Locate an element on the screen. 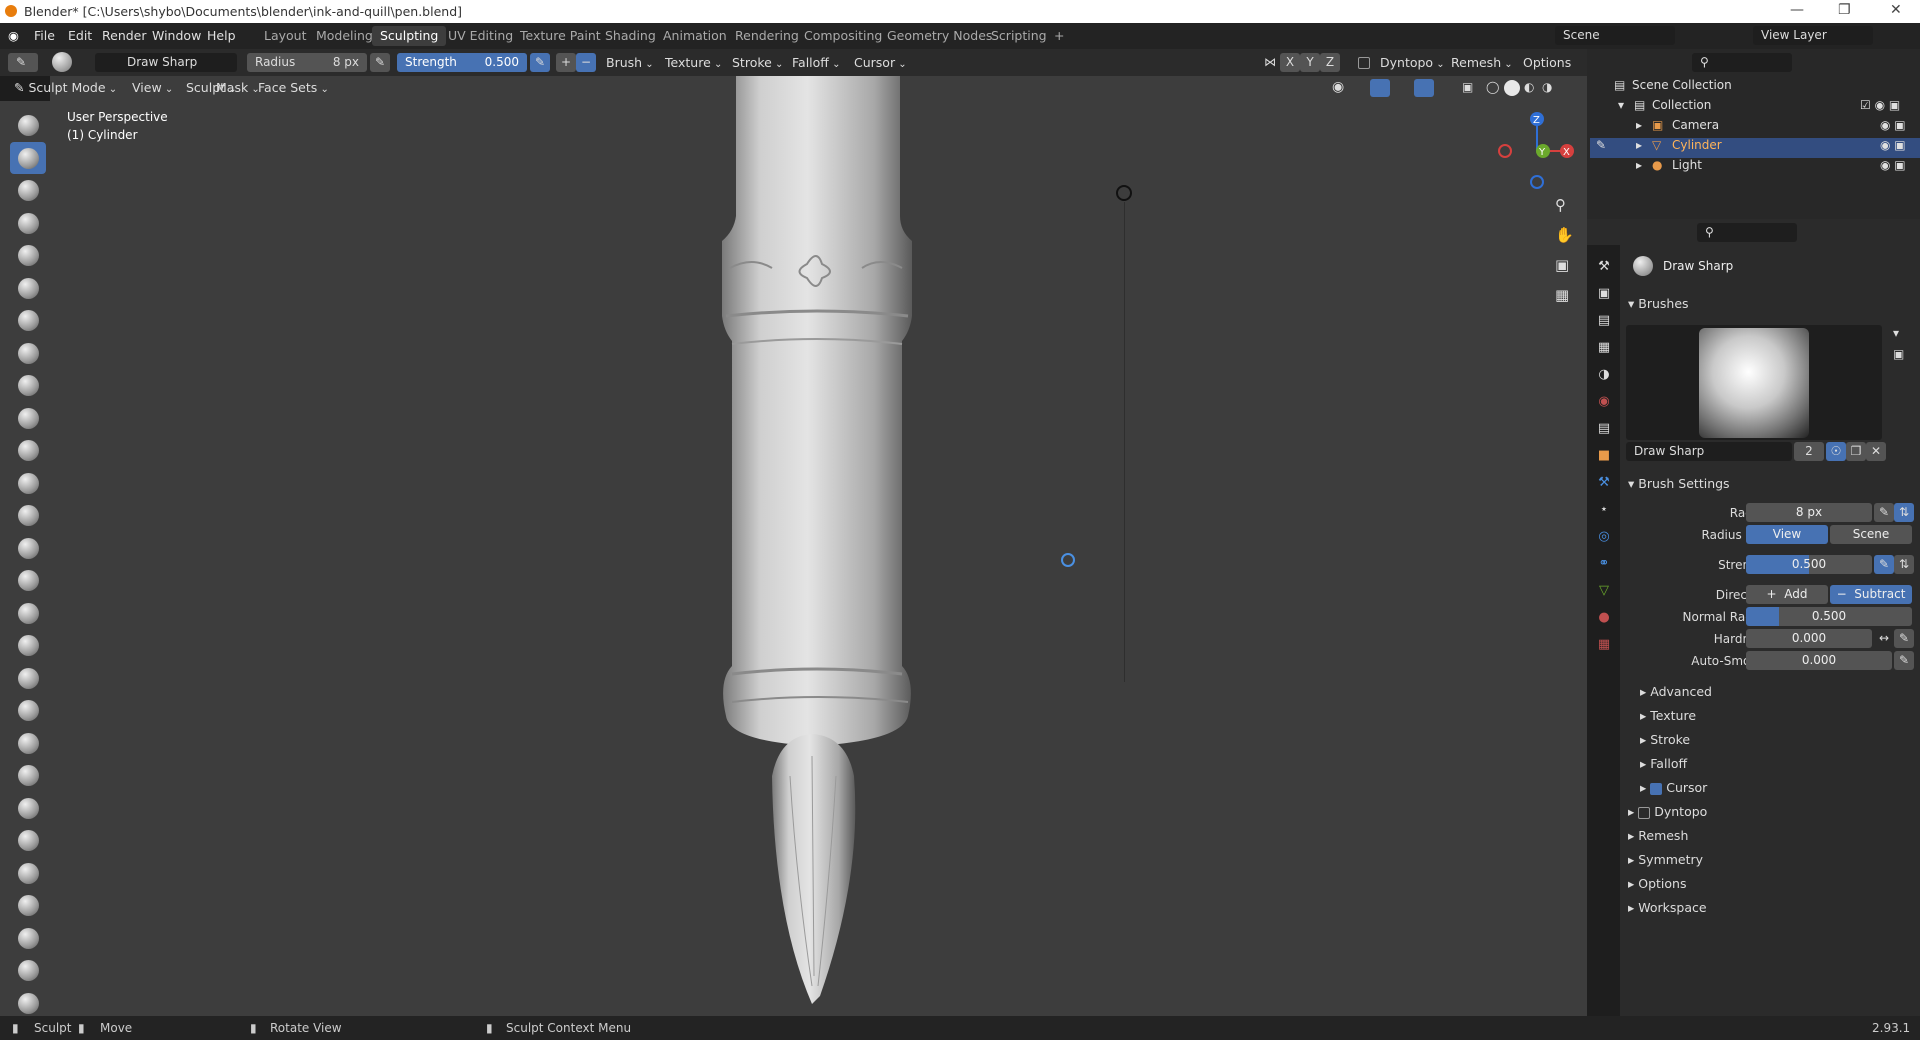 This screenshot has height=1040, width=1920. properties-tab-collection-icon: ▤ is located at coordinates (1604, 429).